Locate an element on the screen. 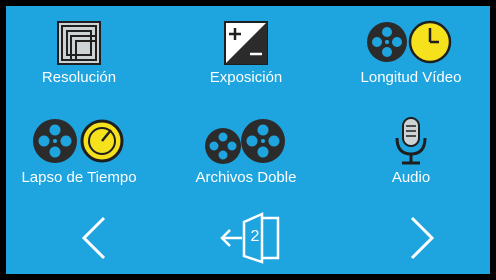 This screenshot has width=496, height=280. menu-item-timelapse: Lapso de Tiempo is located at coordinates (79, 151).